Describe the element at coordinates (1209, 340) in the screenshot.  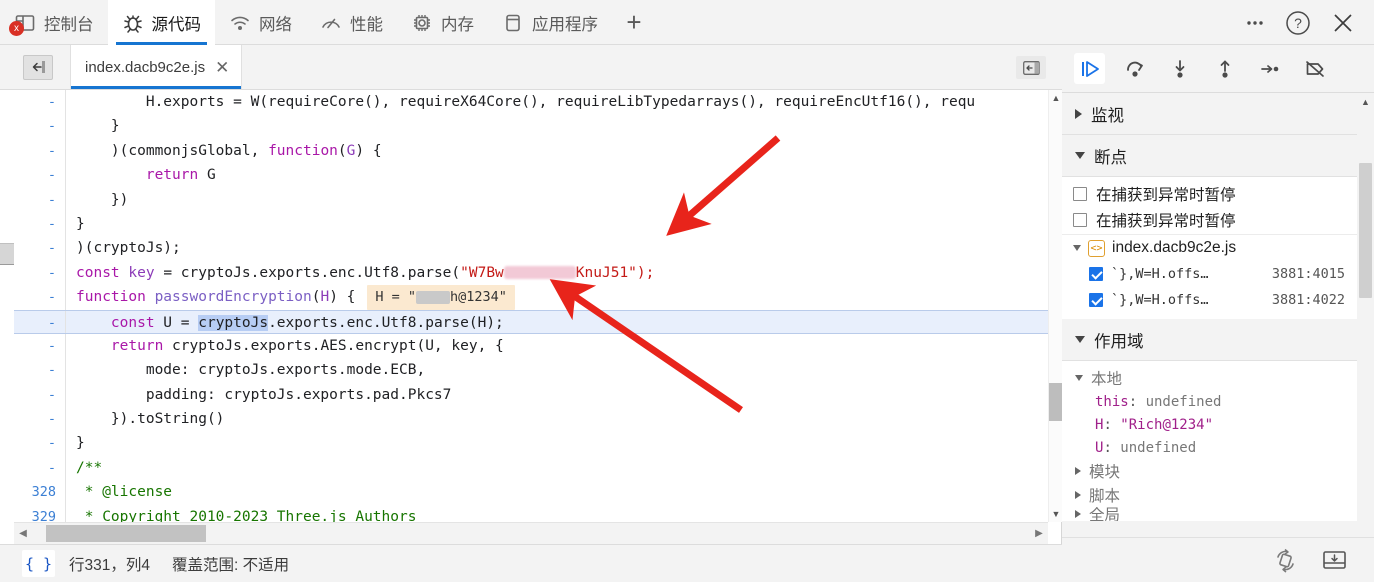
I see `section-scope: 作用域` at that location.